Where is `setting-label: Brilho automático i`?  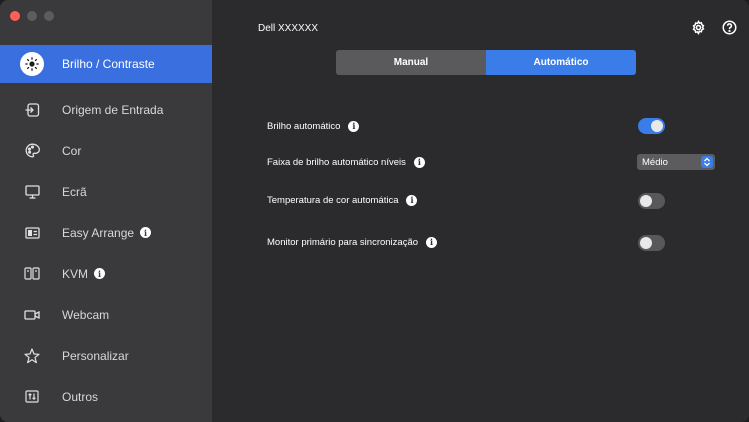
setting-label: Brilho automático i is located at coordinates (313, 126).